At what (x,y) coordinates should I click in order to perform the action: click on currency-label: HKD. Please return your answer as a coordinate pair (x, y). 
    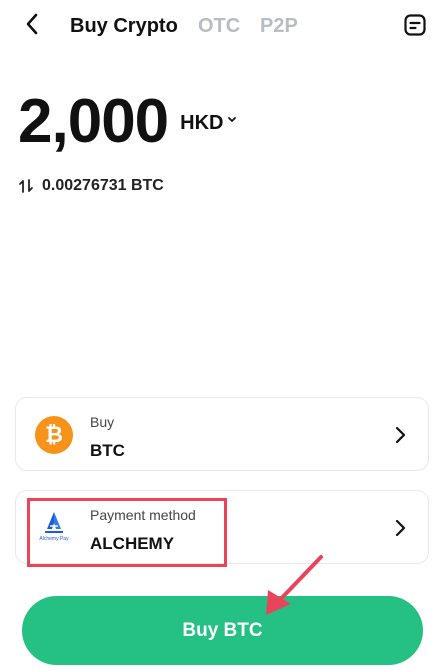
    Looking at the image, I should click on (202, 123).